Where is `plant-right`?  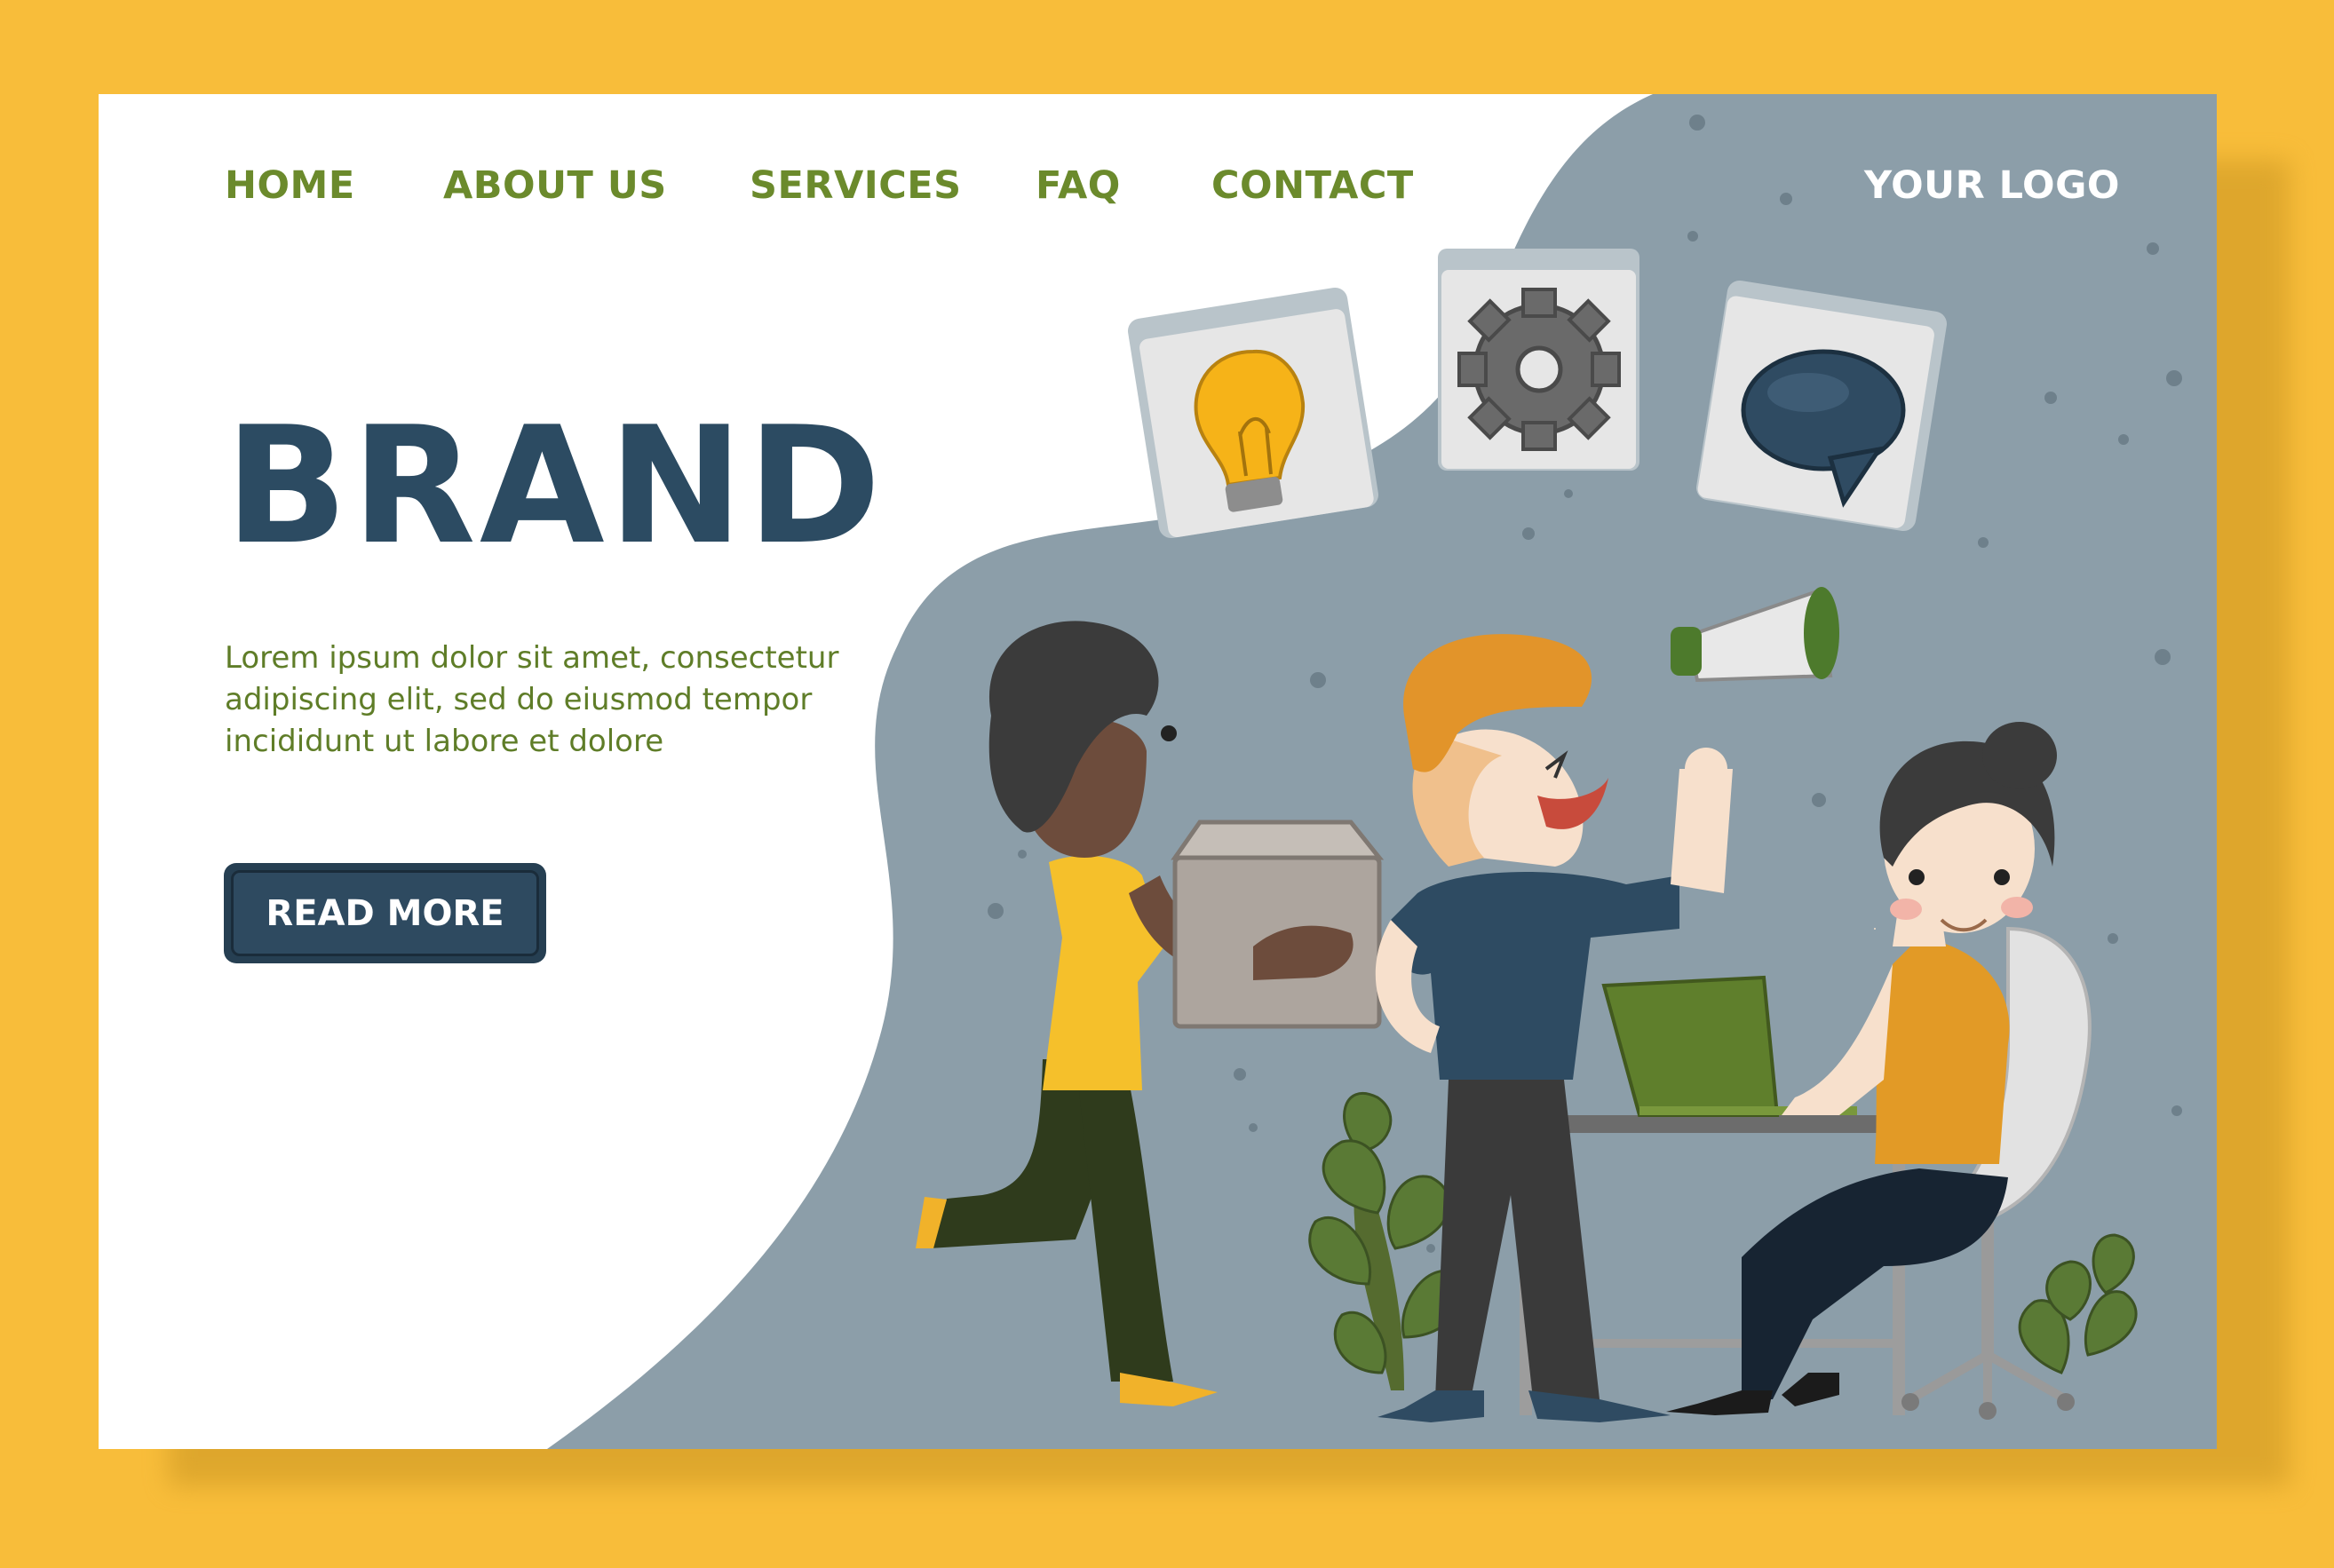
plant-right is located at coordinates (2078, 1303).